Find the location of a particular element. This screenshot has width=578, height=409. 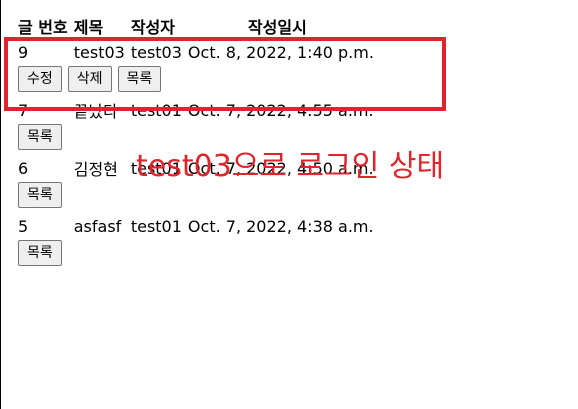

header-no: 글 번호 is located at coordinates (43, 27).